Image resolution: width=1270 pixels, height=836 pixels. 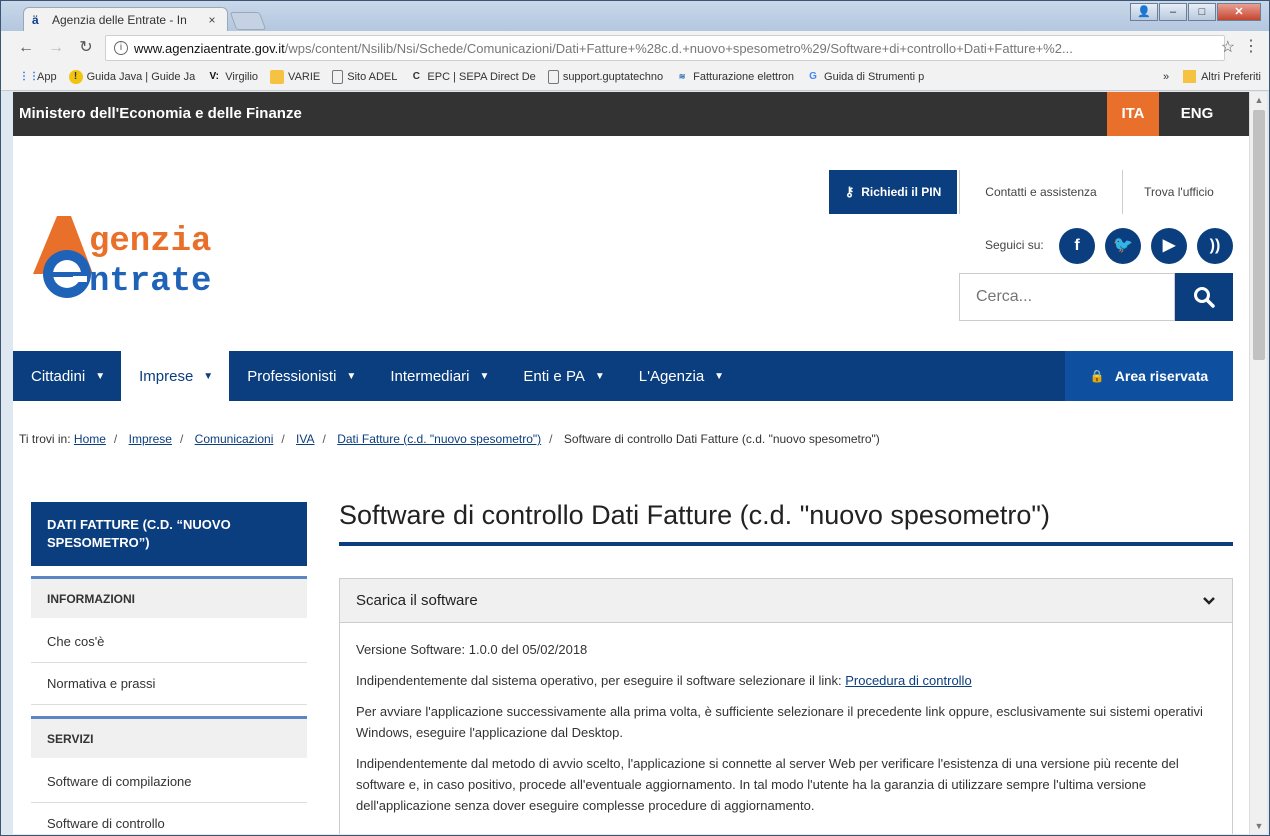 I want to click on other-bookmarks: Altri Preferiti, so click(x=1231, y=77).